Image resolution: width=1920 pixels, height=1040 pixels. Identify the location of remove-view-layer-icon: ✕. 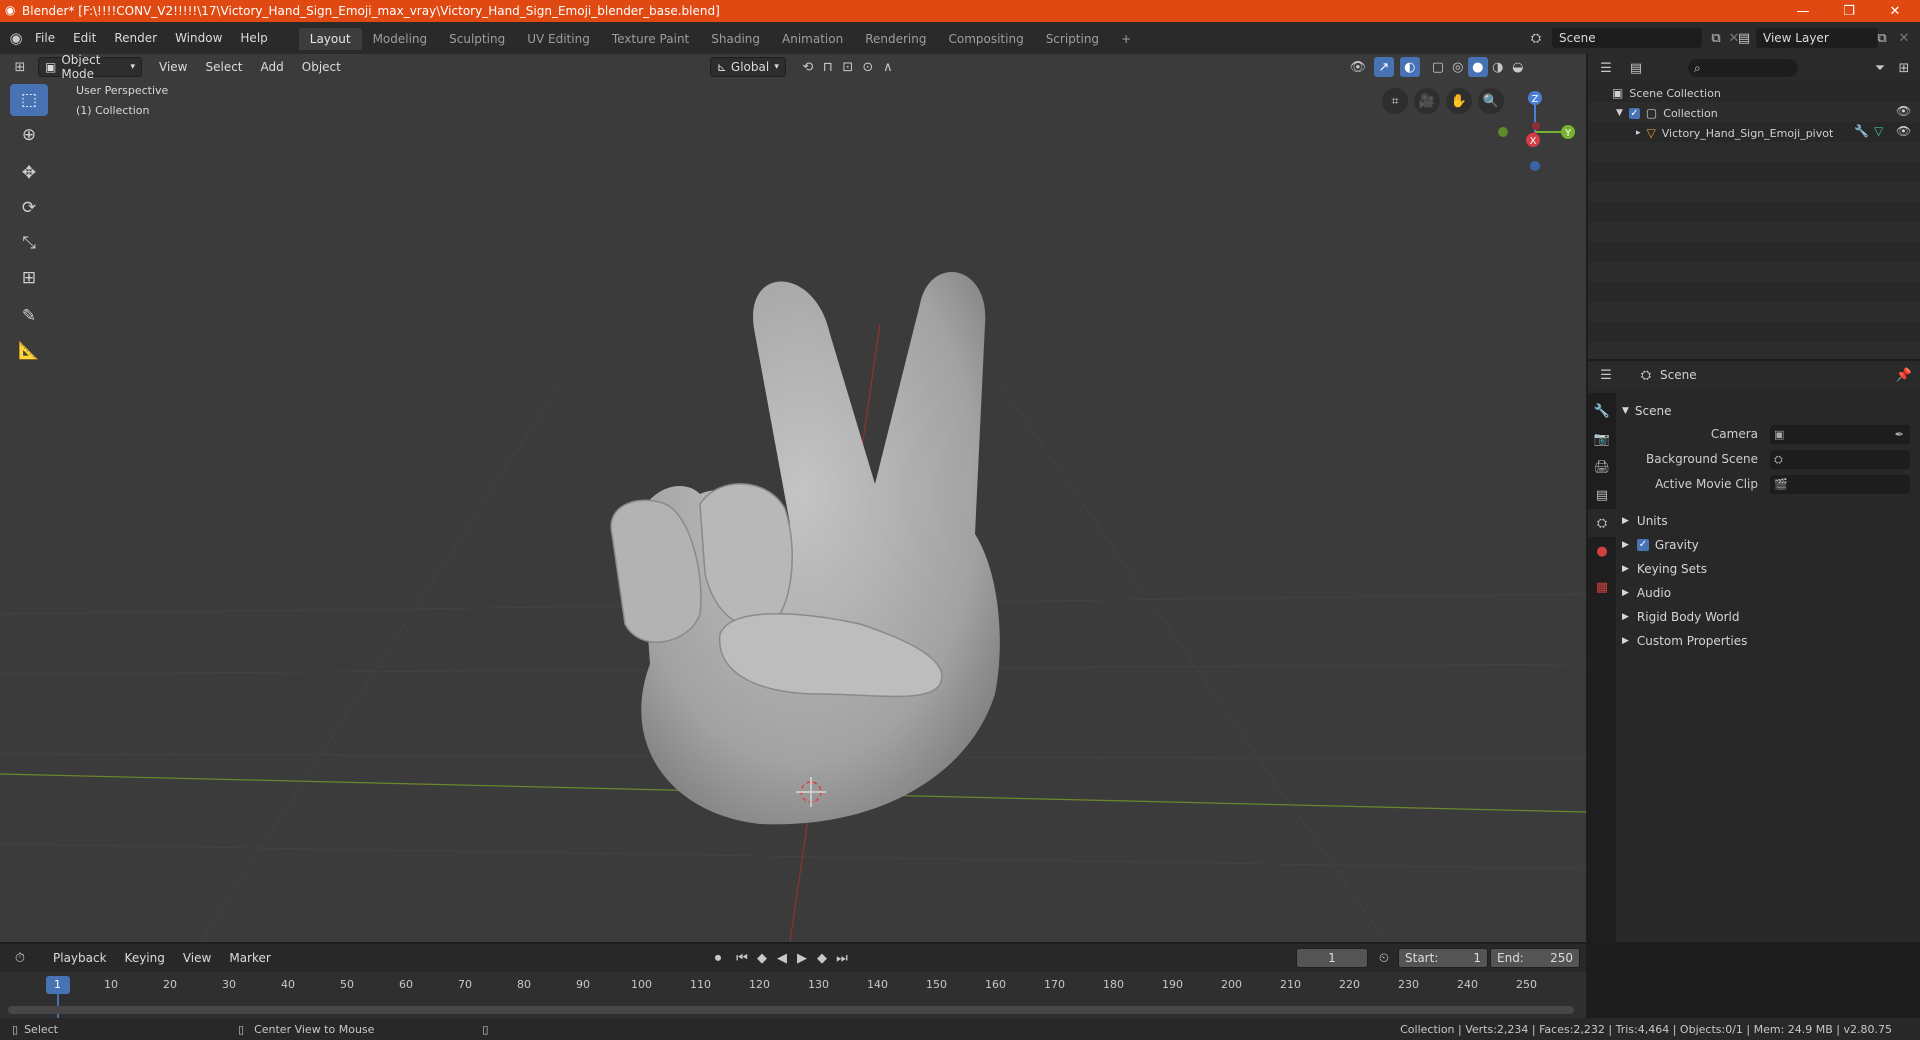
(1904, 38).